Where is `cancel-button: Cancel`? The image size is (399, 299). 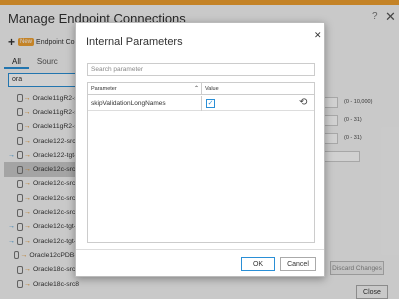 cancel-button: Cancel is located at coordinates (298, 264).